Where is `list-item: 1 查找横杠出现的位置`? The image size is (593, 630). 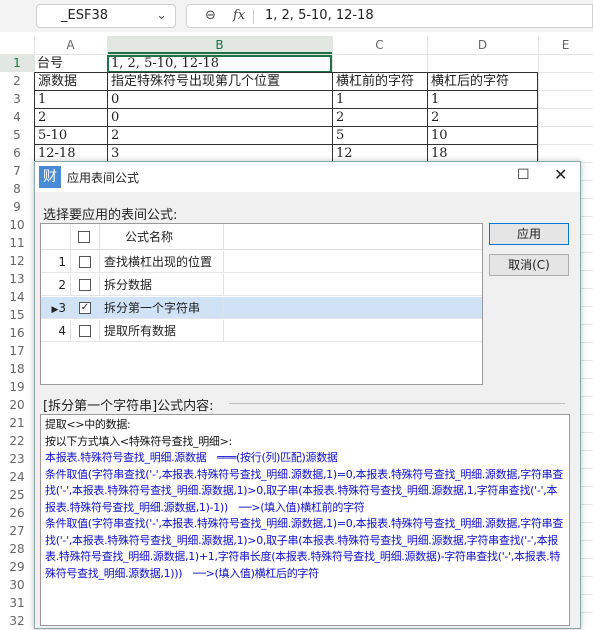
list-item: 1 查找横杠出现的位置 is located at coordinates (261, 262).